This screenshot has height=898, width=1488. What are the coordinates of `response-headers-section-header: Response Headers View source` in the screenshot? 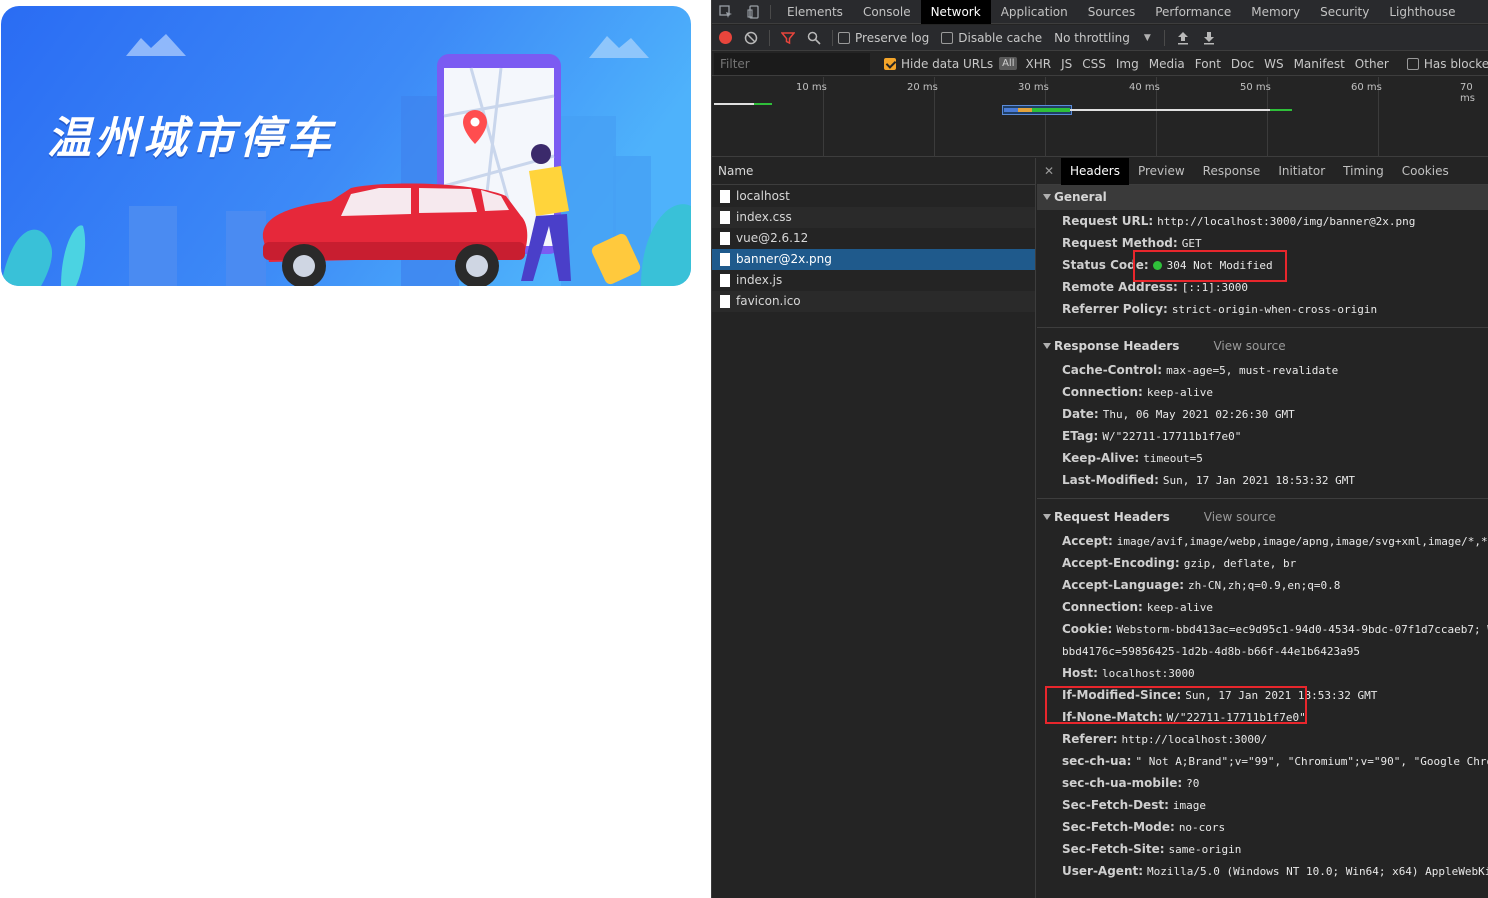 It's located at (1262, 346).